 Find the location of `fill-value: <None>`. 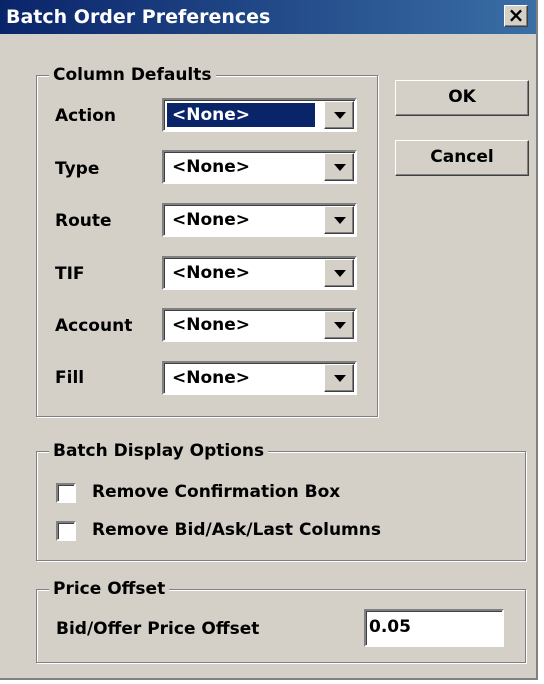

fill-value: <None> is located at coordinates (211, 378).